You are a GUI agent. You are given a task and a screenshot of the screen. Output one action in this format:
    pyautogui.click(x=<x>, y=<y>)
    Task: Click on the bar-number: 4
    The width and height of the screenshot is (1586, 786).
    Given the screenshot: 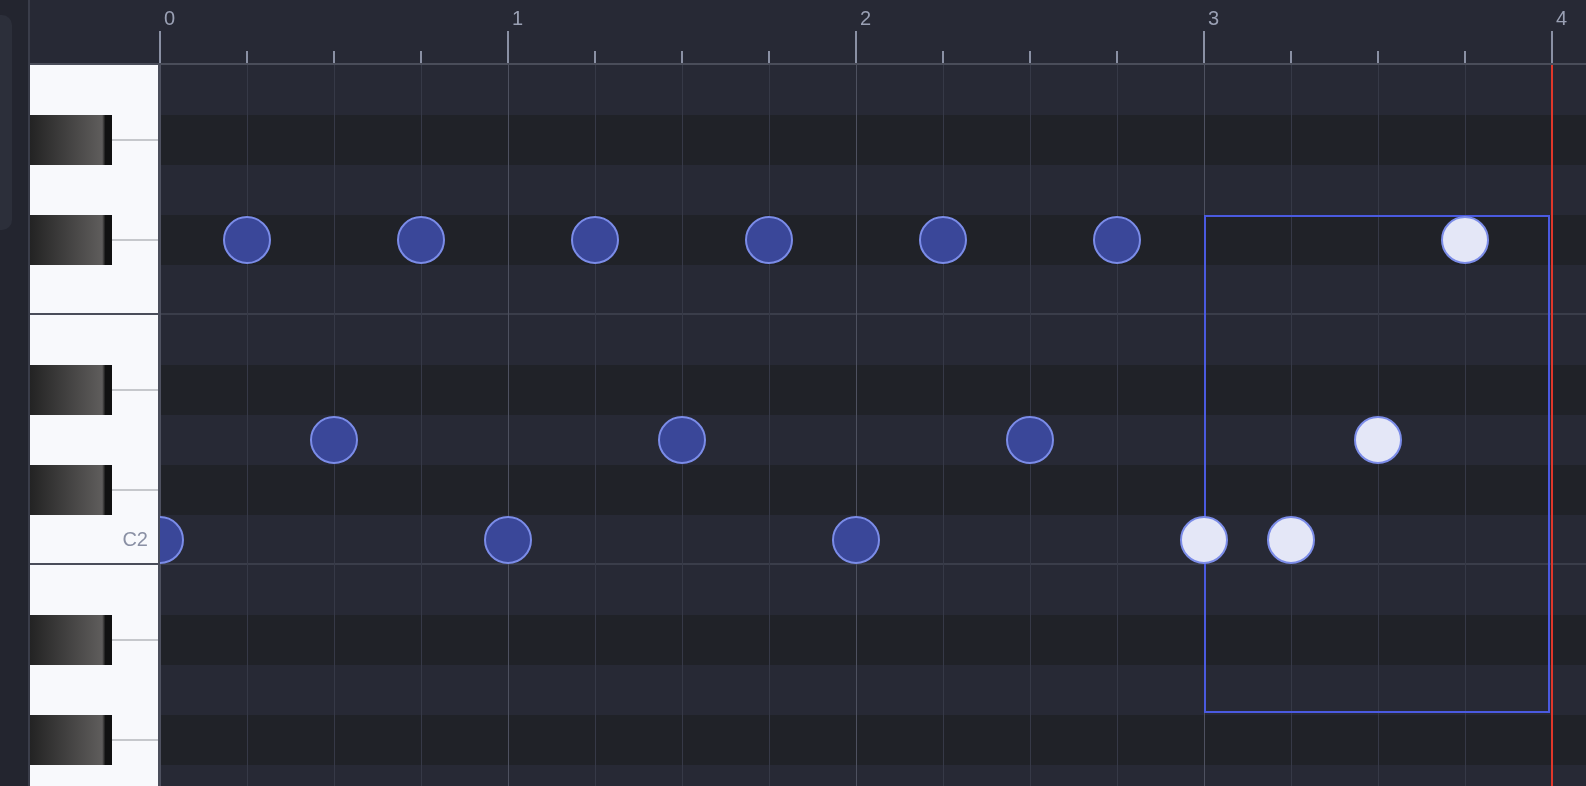 What is the action you would take?
    pyautogui.click(x=1562, y=18)
    